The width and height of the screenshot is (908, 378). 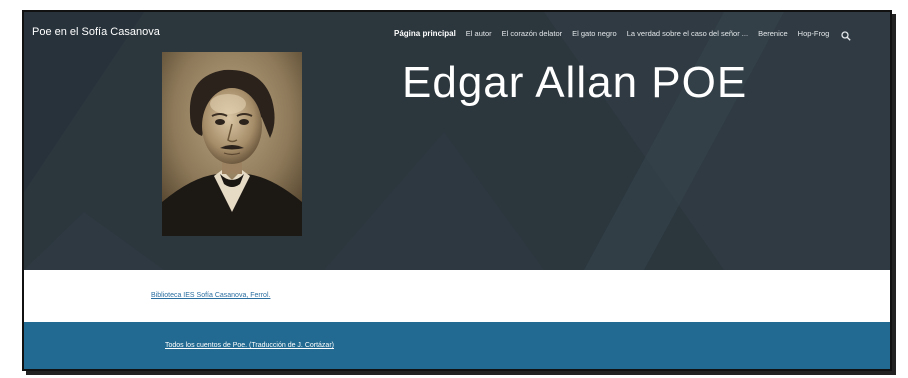 What do you see at coordinates (232, 144) in the screenshot?
I see `author-portrait-image` at bounding box center [232, 144].